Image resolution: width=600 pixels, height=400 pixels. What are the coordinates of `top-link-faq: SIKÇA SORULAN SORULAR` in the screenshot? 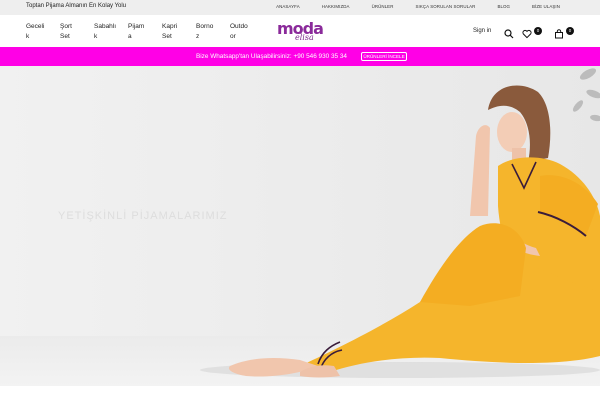 It's located at (446, 6).